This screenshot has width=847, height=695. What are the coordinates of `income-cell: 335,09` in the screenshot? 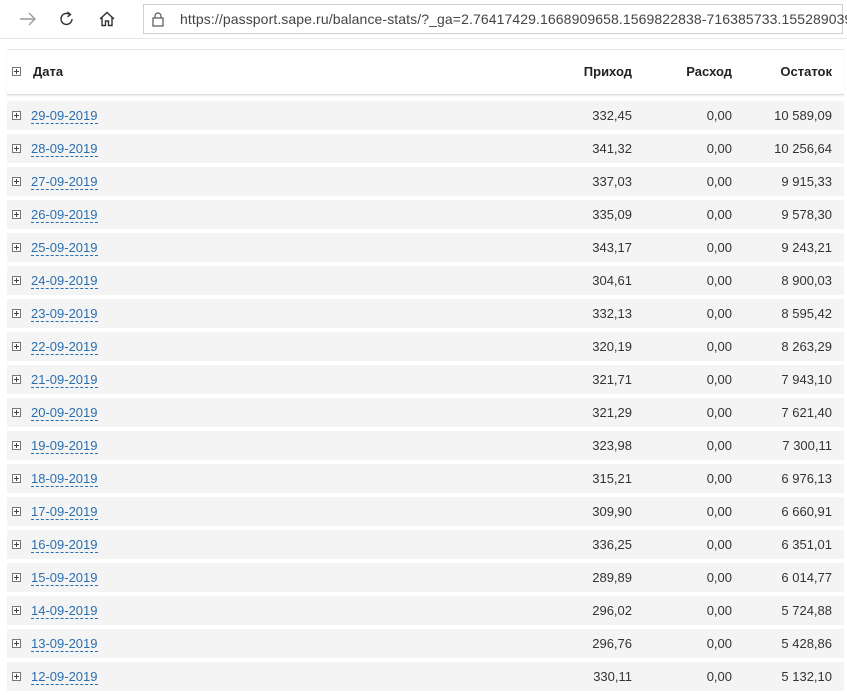 It's located at (612, 214).